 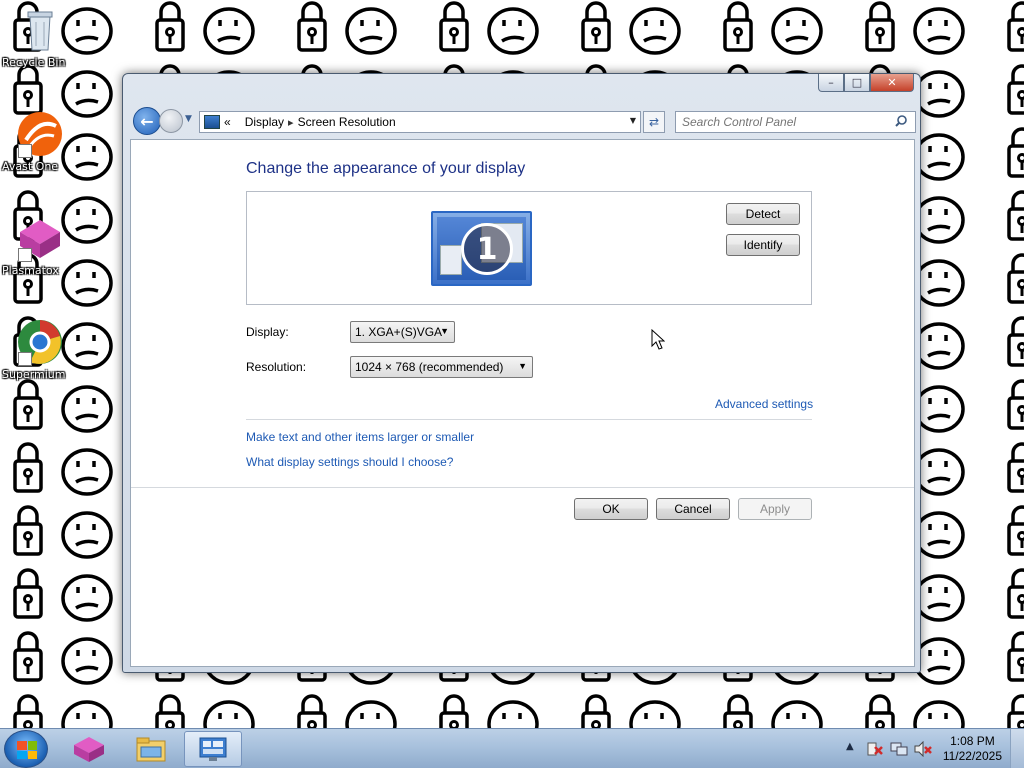 What do you see at coordinates (451, 260) in the screenshot?
I see `monitor-window-graphic` at bounding box center [451, 260].